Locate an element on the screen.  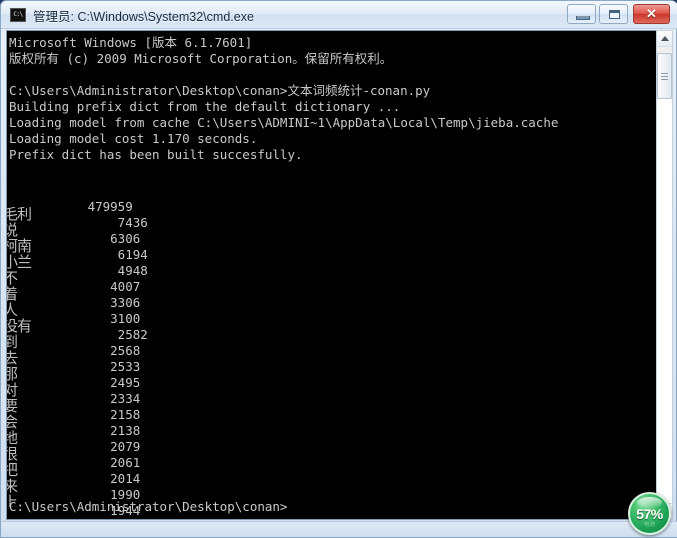
count-value: 6194 is located at coordinates (106, 254).